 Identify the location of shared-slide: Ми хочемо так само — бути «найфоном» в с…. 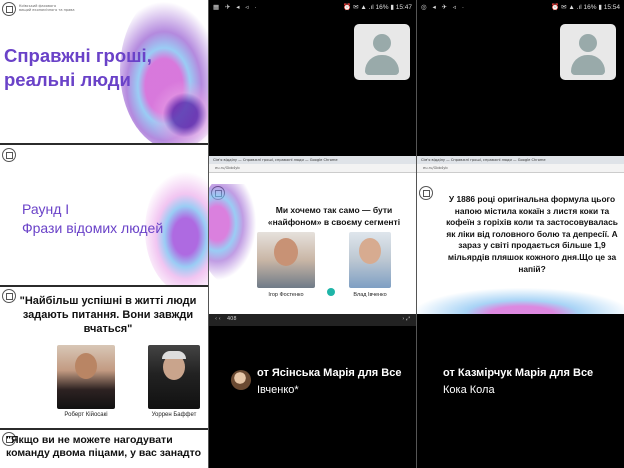
(312, 250).